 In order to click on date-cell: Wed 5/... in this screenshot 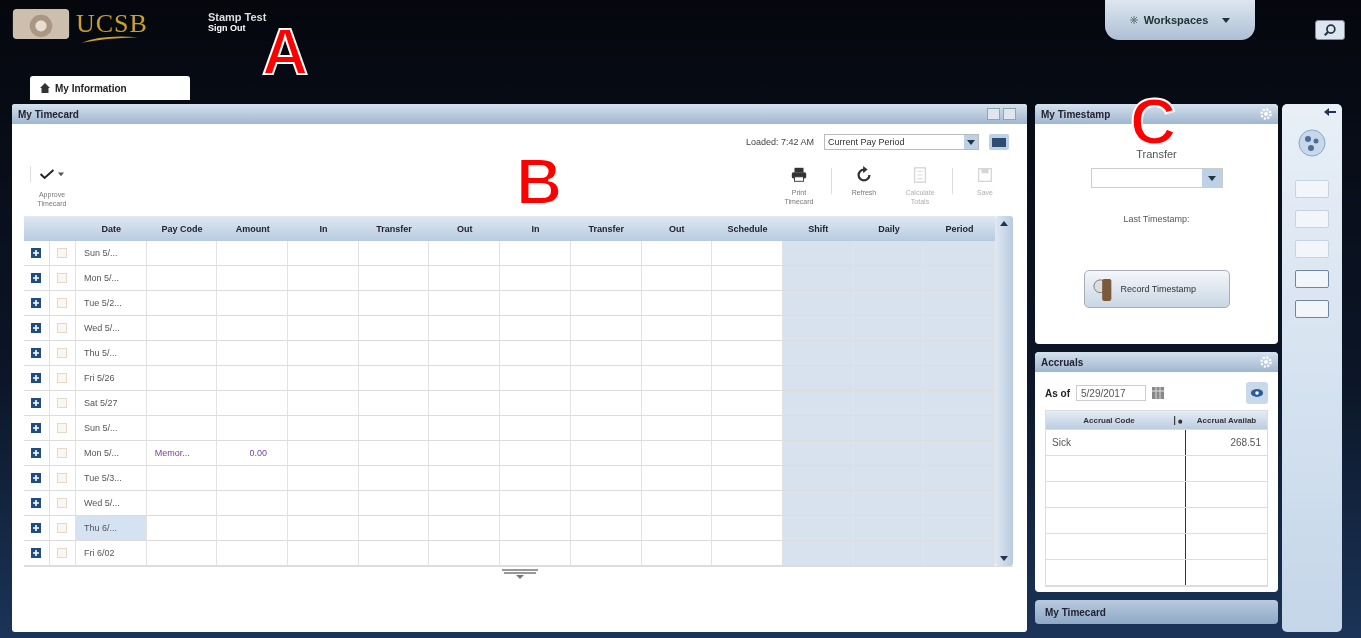, I will do `click(111, 328)`.